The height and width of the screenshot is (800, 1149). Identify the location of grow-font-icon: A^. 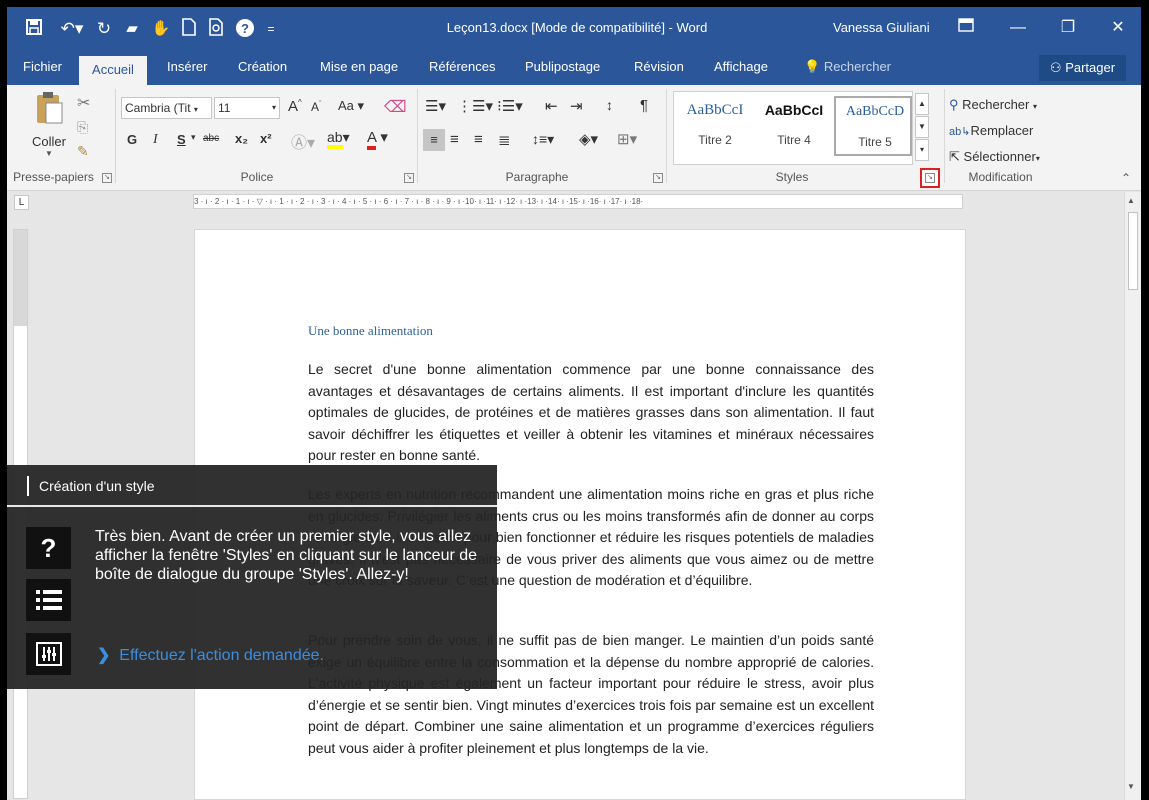
(295, 106).